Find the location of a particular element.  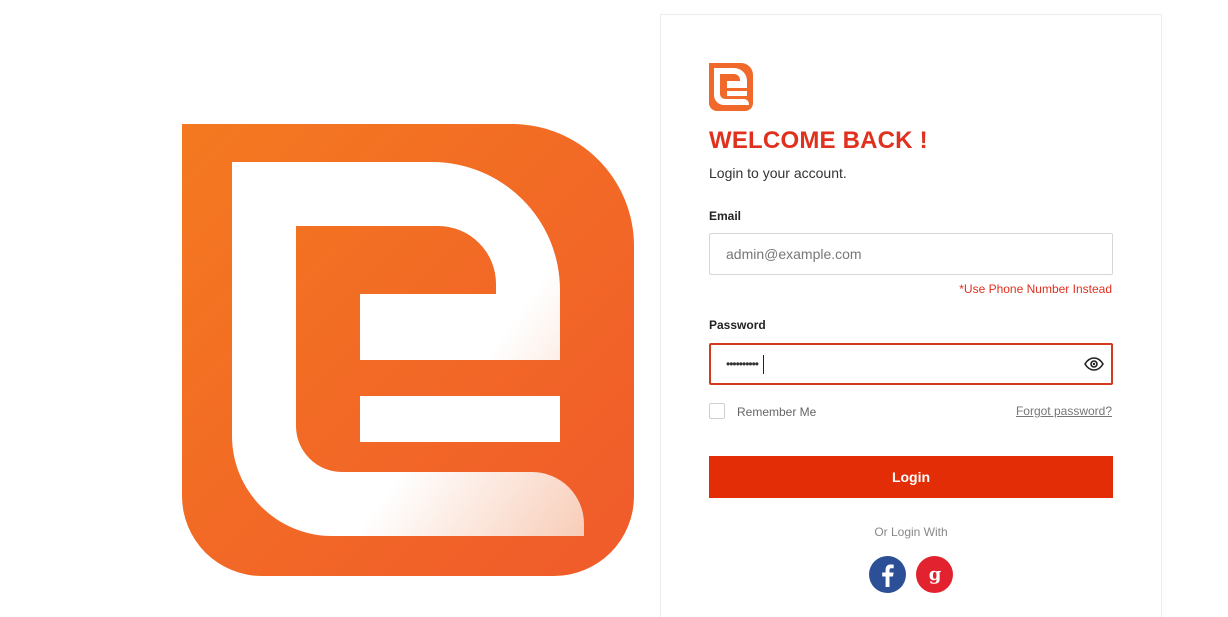

brand-logo-small is located at coordinates (731, 87).